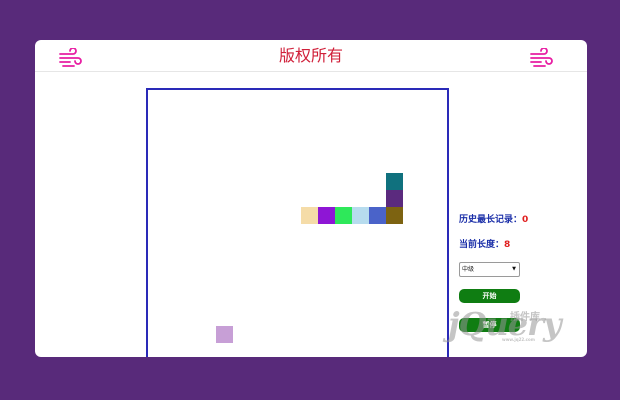 The image size is (620, 400). I want to click on wind-icon, so click(541, 57).